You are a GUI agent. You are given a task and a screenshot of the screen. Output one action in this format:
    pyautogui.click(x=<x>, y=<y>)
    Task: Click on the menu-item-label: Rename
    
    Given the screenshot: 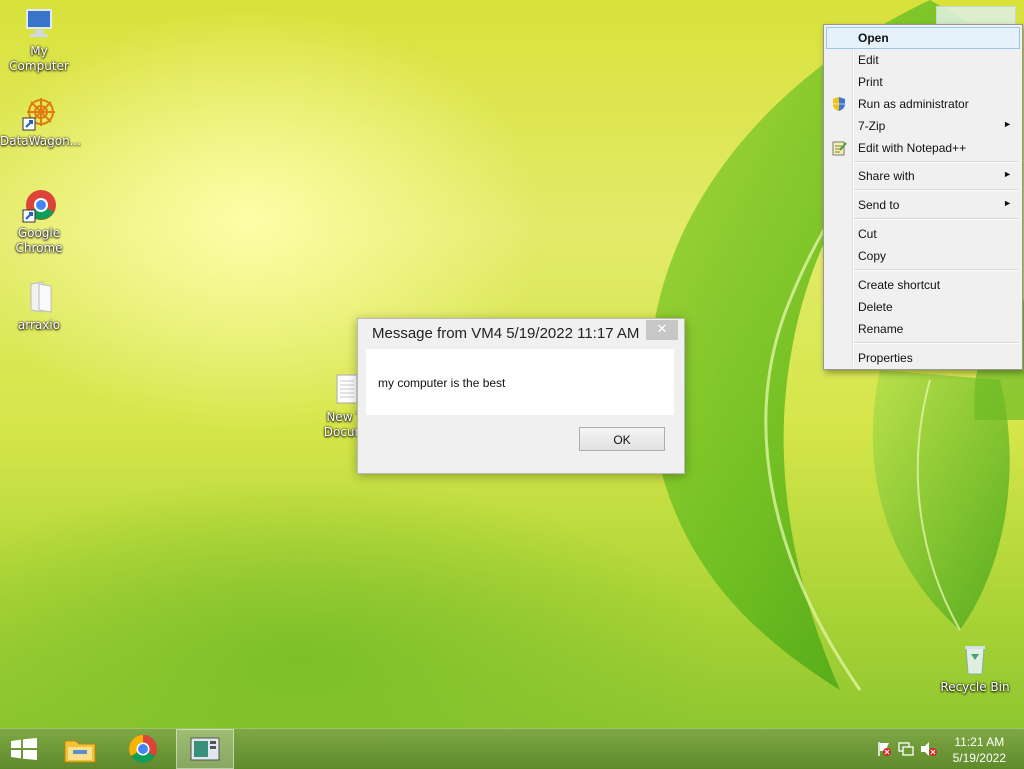 What is the action you would take?
    pyautogui.click(x=881, y=329)
    